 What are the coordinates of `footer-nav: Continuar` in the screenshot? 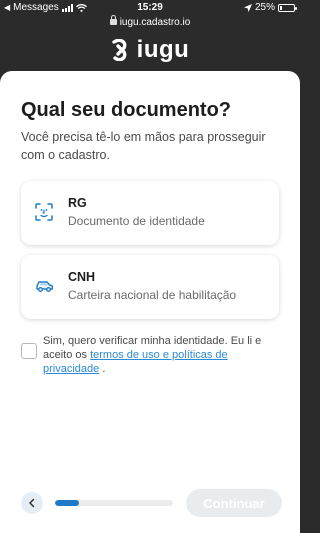 It's located at (150, 502).